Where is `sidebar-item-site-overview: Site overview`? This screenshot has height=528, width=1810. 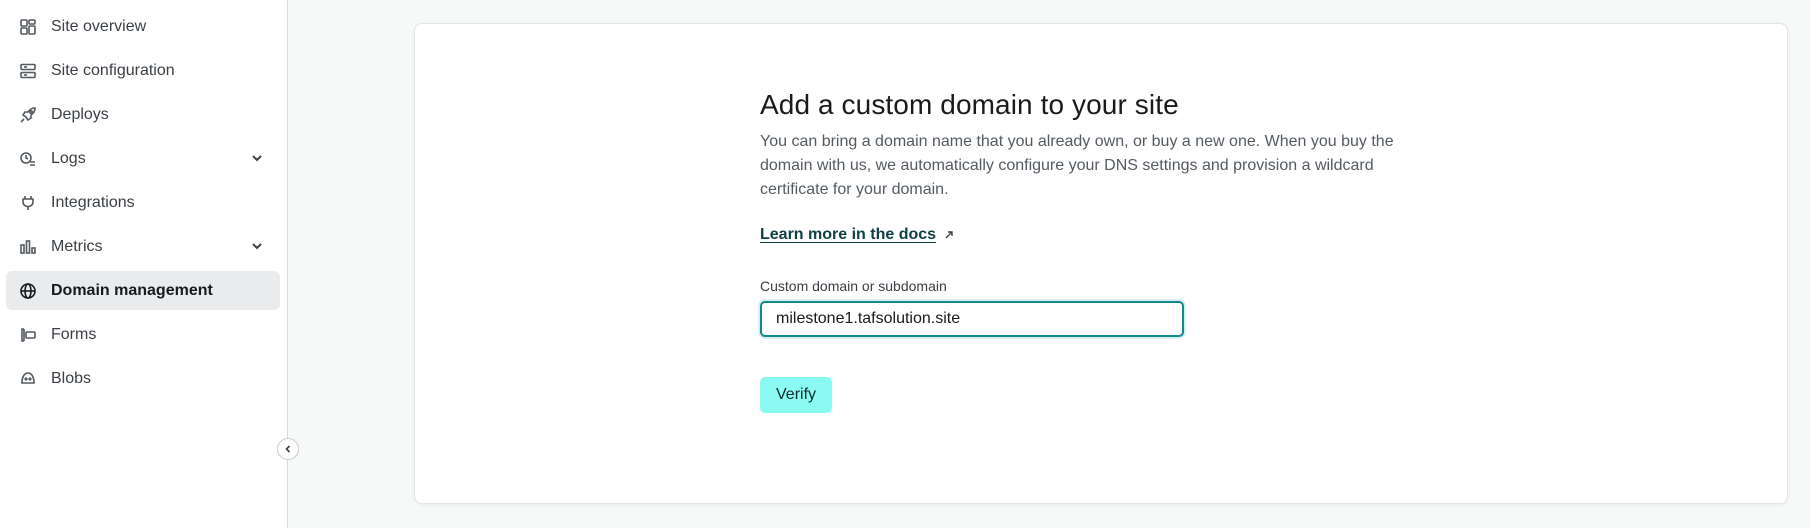 sidebar-item-site-overview: Site overview is located at coordinates (143, 26).